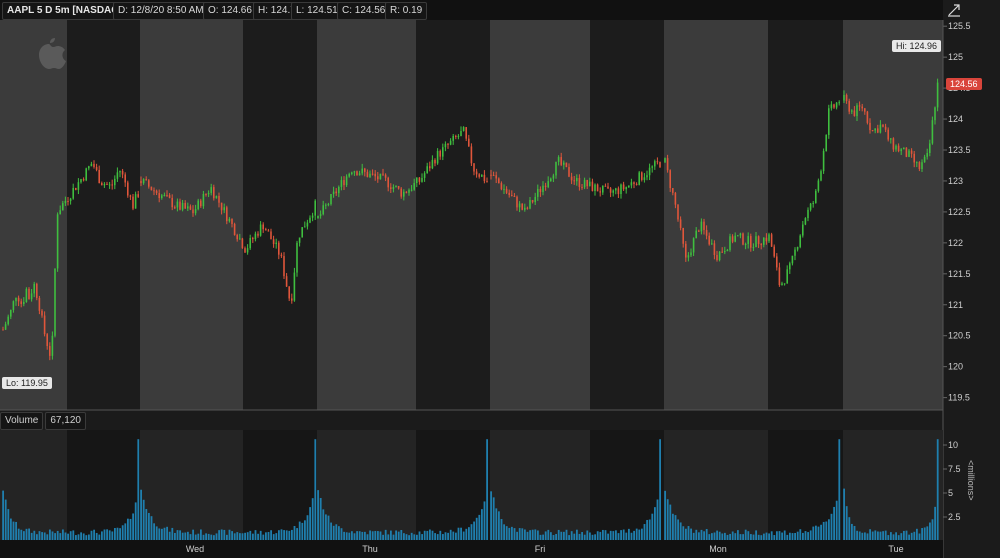 Image resolution: width=1000 pixels, height=558 pixels. What do you see at coordinates (22, 421) in the screenshot?
I see `volume-label: Volume` at bounding box center [22, 421].